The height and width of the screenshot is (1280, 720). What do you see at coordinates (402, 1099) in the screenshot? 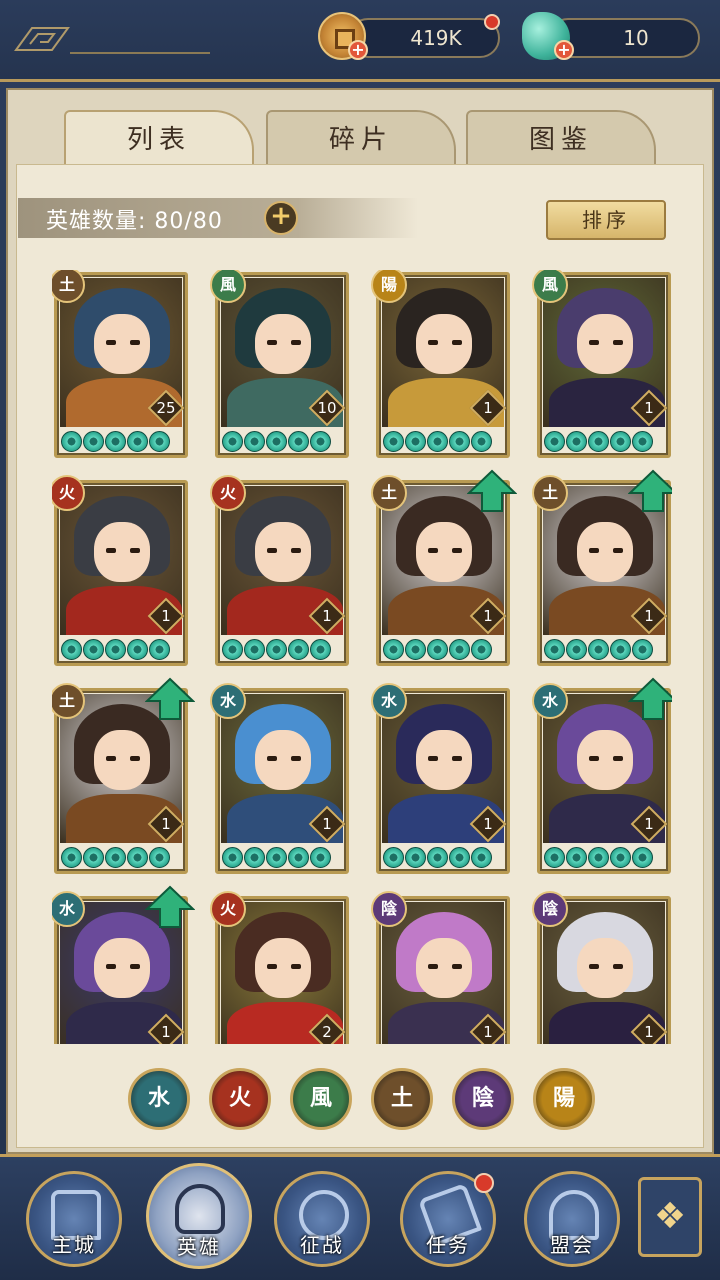
I see `element-filter-button: 土` at bounding box center [402, 1099].